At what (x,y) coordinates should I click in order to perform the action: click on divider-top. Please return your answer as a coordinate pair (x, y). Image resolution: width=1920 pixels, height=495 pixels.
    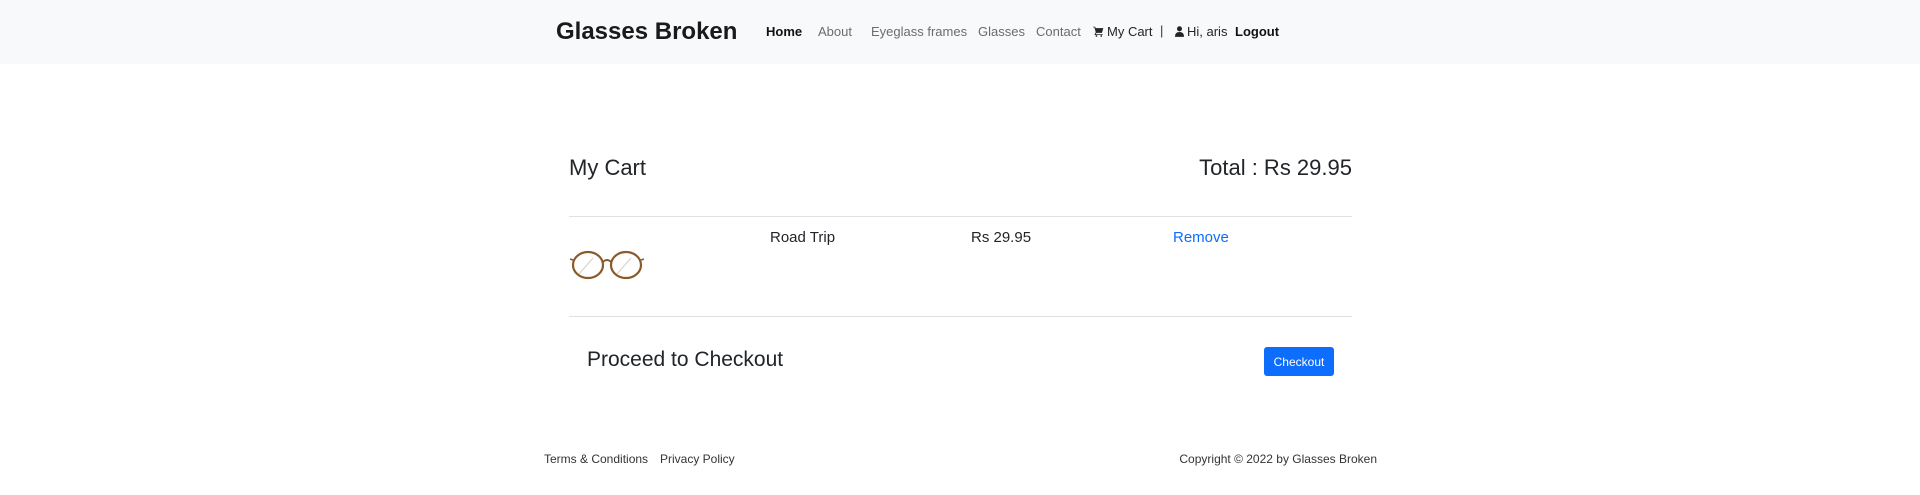
    Looking at the image, I should click on (960, 216).